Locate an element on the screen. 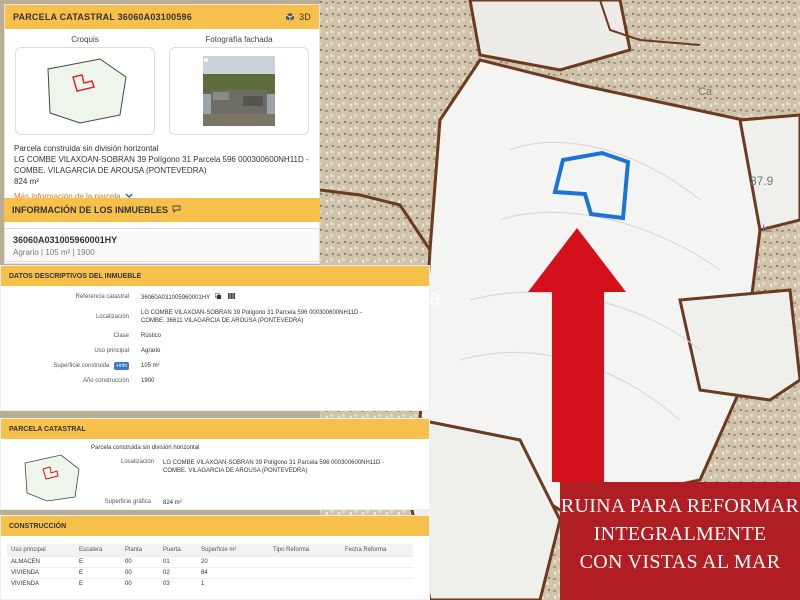 Image resolution: width=800 pixels, height=600 pixels. parcela2-superficie: Superficie gráfica 824 m² is located at coordinates (246, 503).